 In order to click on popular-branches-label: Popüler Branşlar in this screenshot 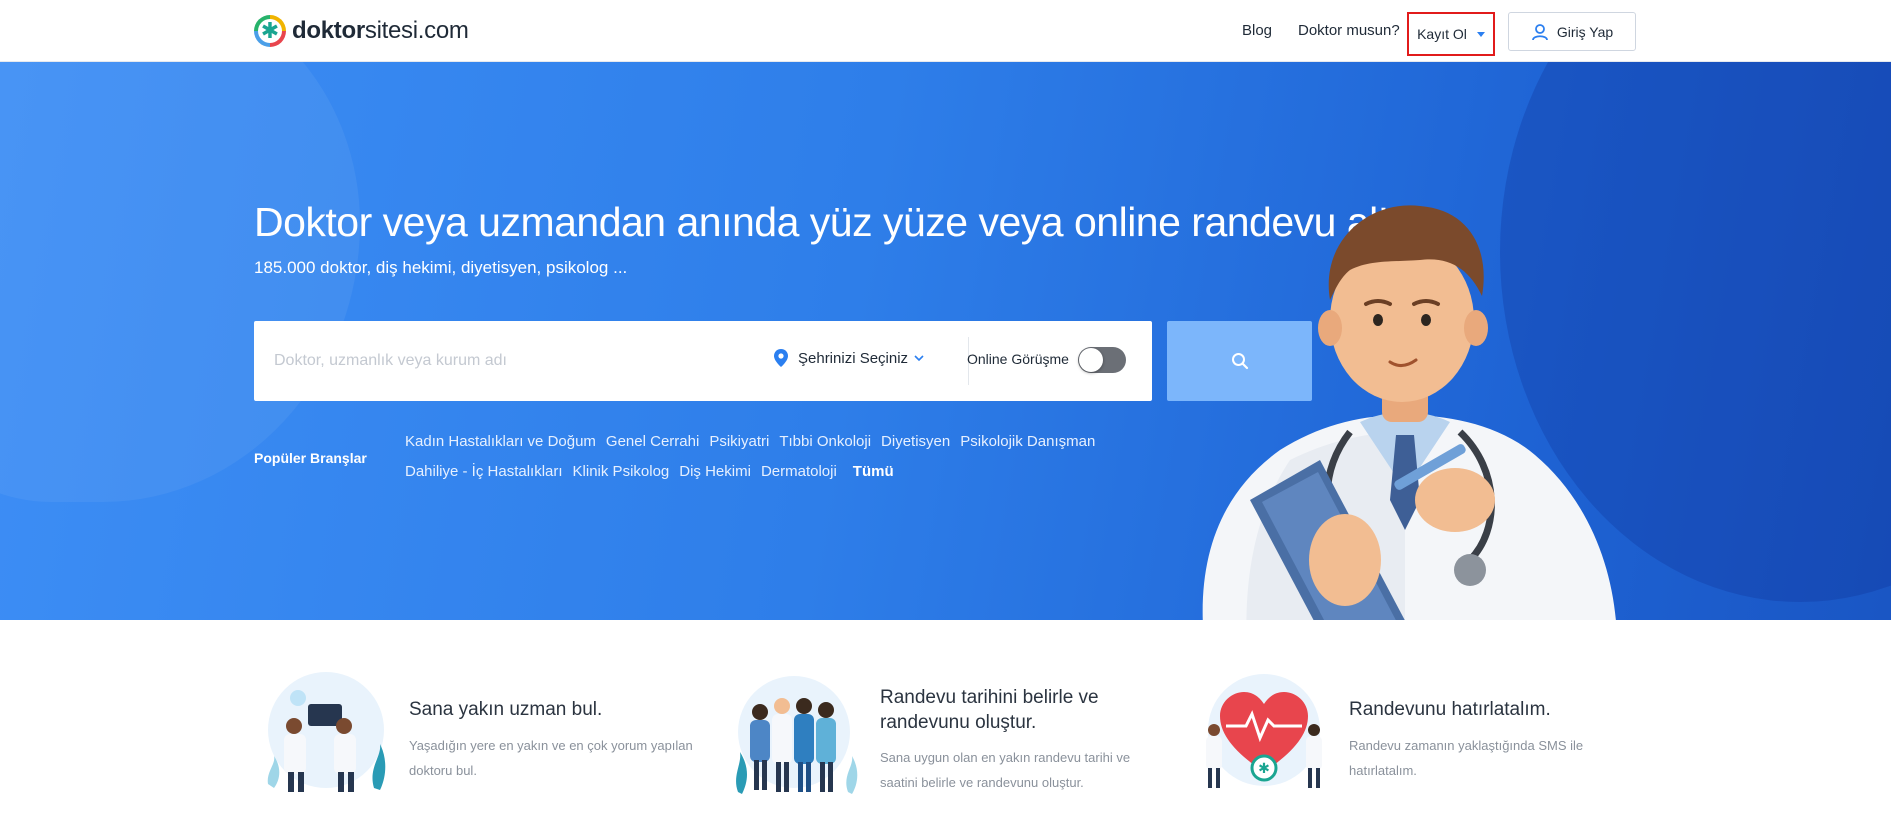, I will do `click(310, 458)`.